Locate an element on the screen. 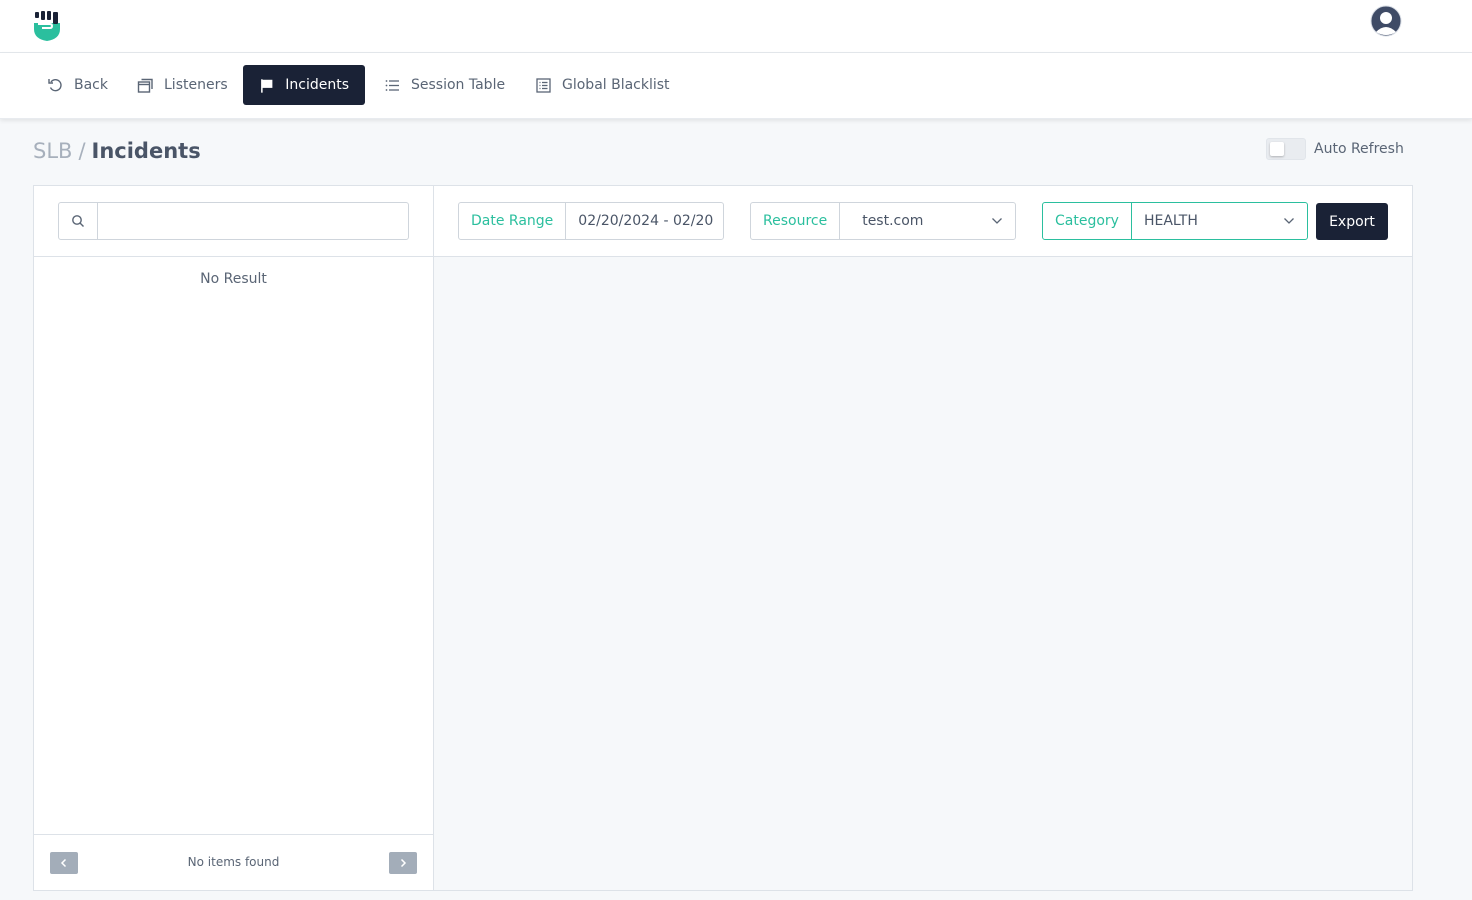  empty-state-text: No Result is located at coordinates (233, 279).